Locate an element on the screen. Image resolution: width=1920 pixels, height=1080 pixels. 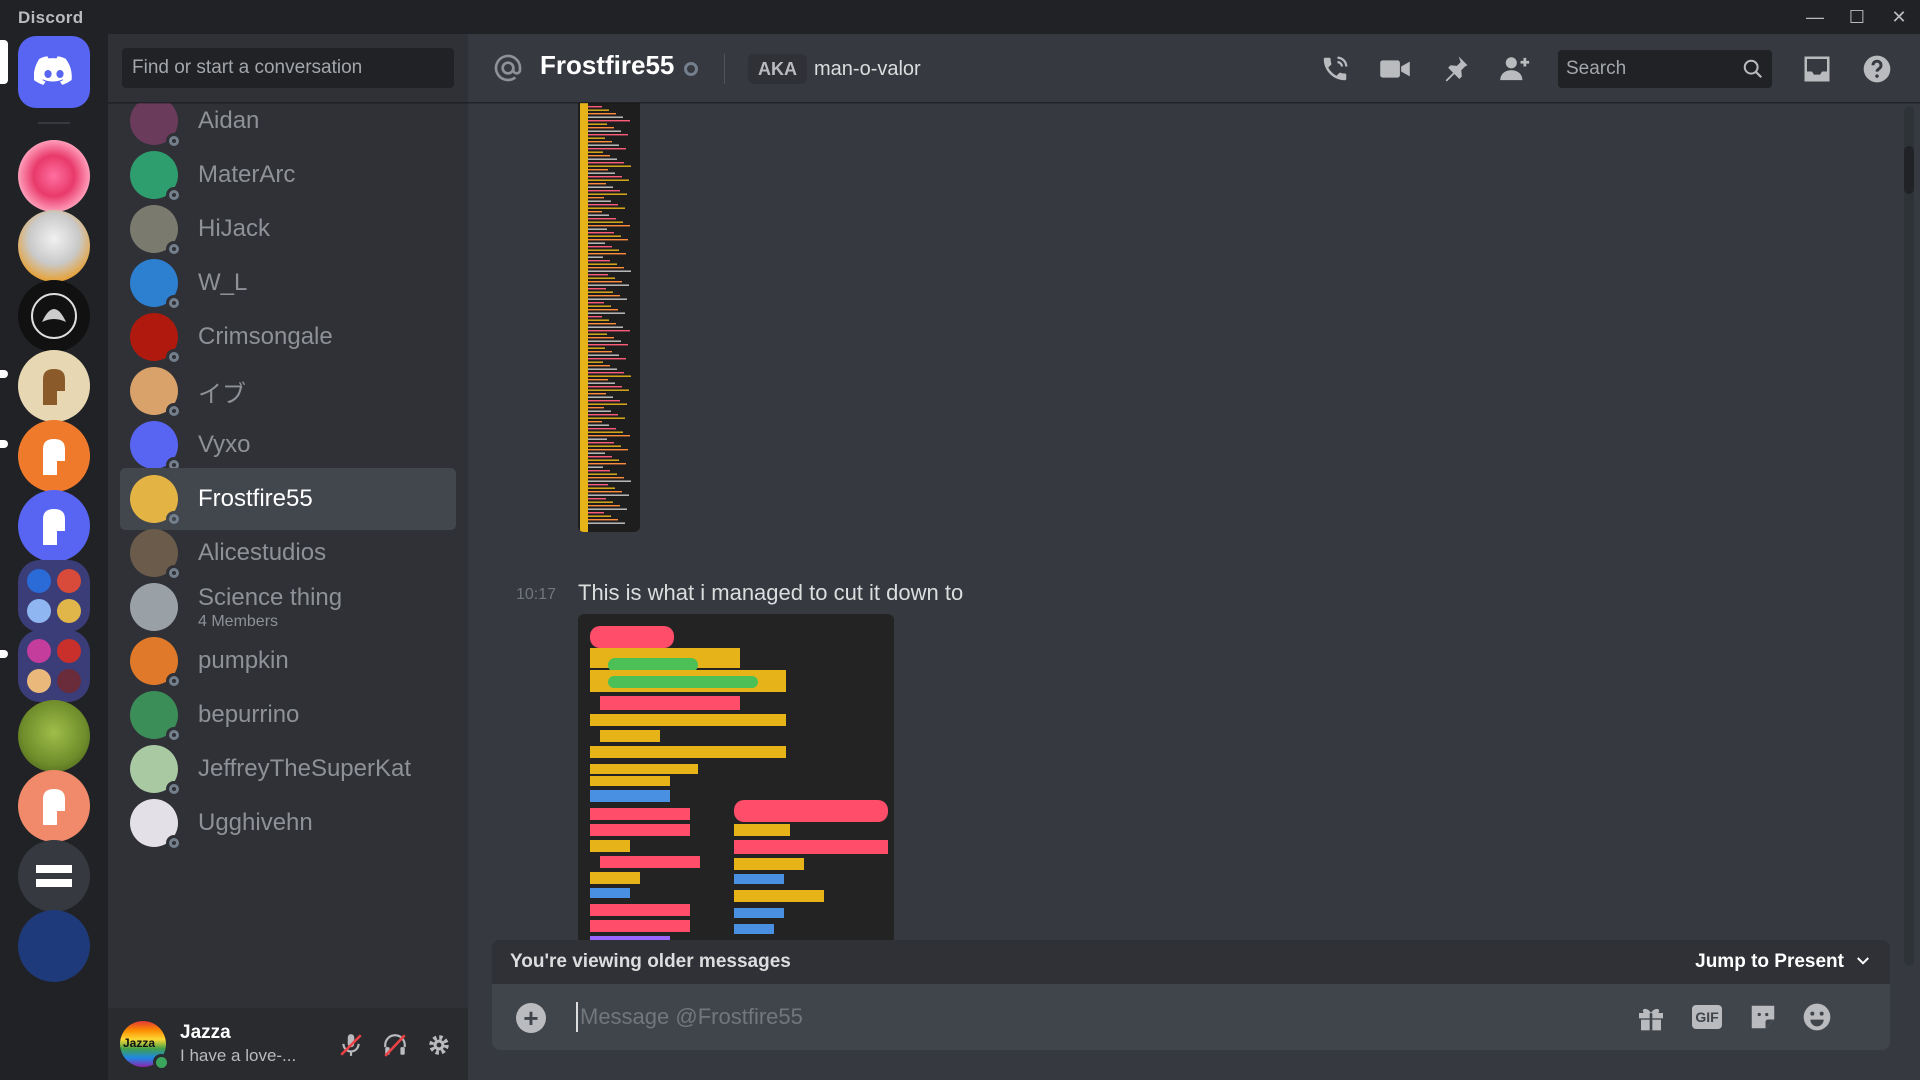
server-icon-disciples is located at coordinates (54, 316).